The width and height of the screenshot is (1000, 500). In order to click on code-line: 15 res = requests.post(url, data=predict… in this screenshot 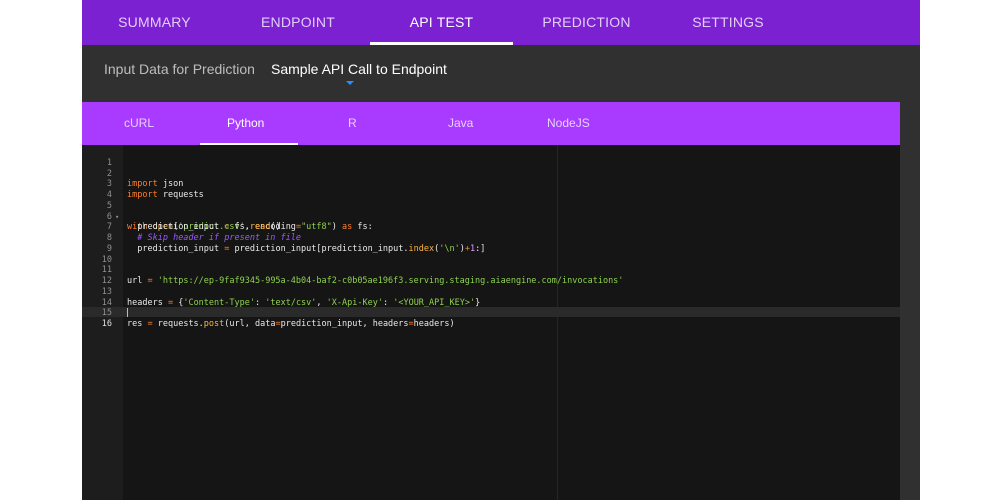, I will do `click(491, 313)`.